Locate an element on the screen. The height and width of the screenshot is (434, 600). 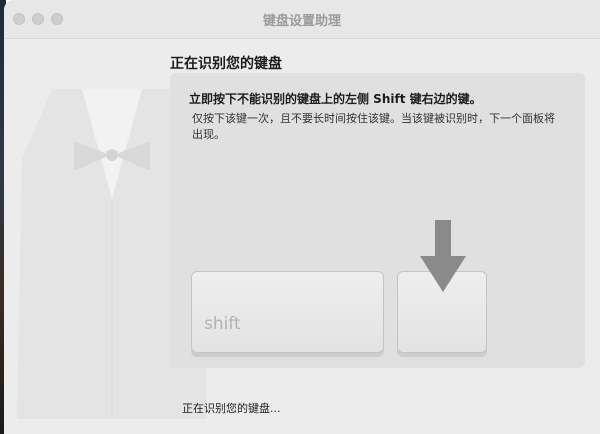
shift-key-label: shift is located at coordinates (222, 324).